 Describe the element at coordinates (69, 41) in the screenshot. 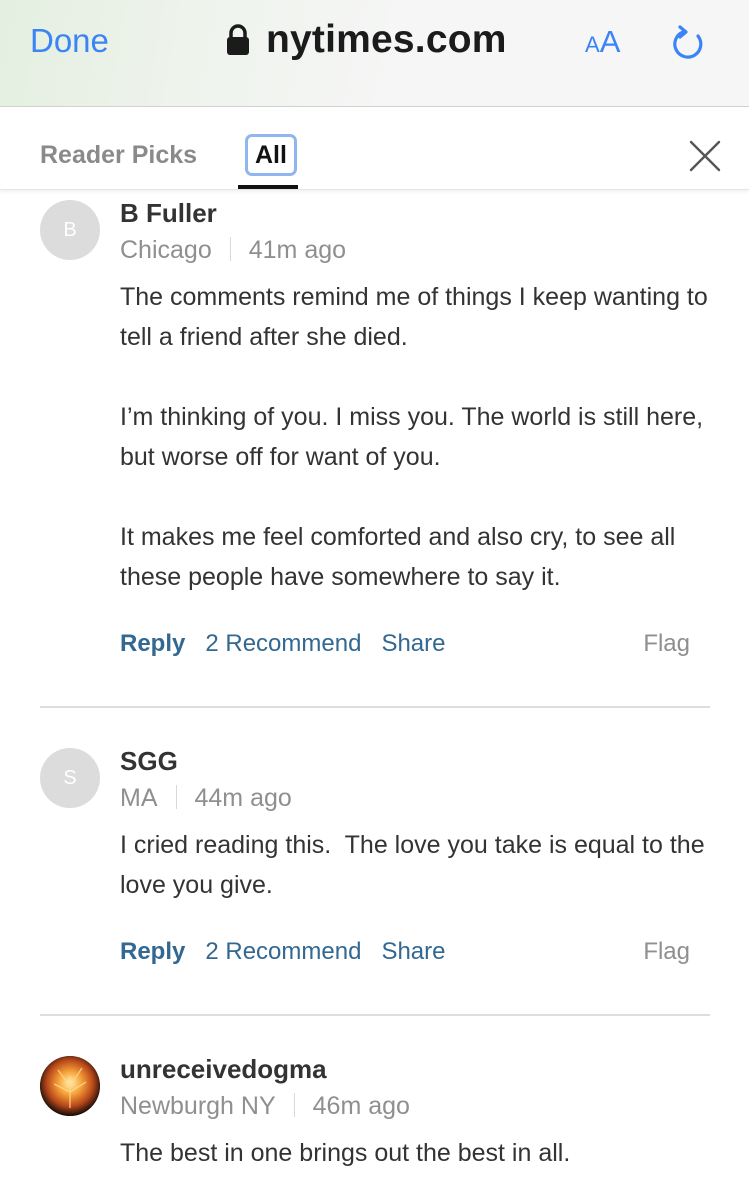

I see `done-button: Done` at that location.